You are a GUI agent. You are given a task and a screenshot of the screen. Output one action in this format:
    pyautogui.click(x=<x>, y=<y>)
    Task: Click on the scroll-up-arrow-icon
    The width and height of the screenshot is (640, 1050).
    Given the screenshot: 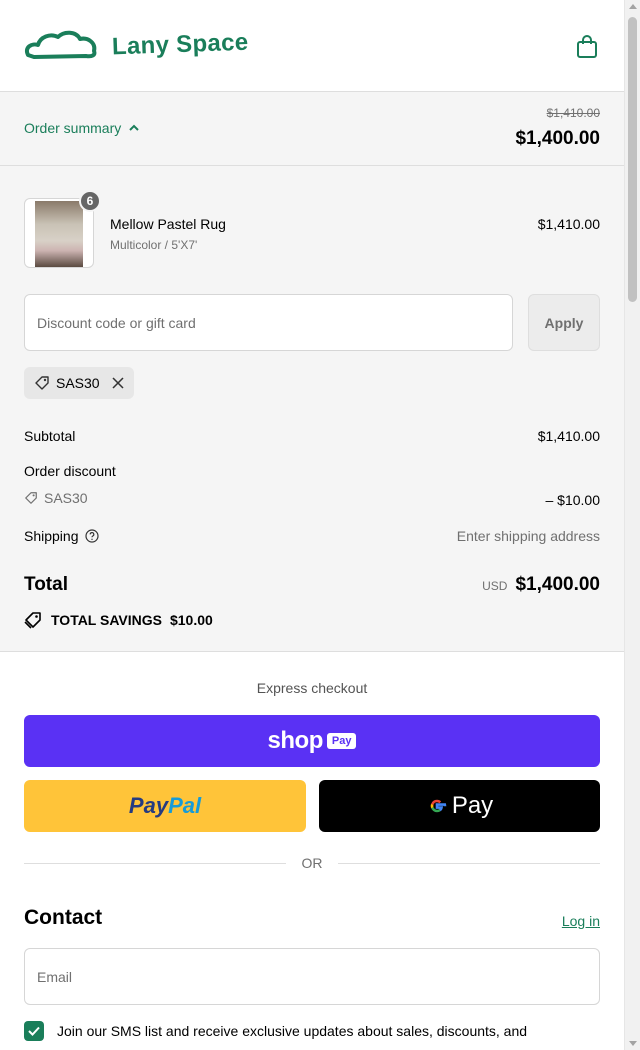 What is the action you would take?
    pyautogui.click(x=633, y=6)
    